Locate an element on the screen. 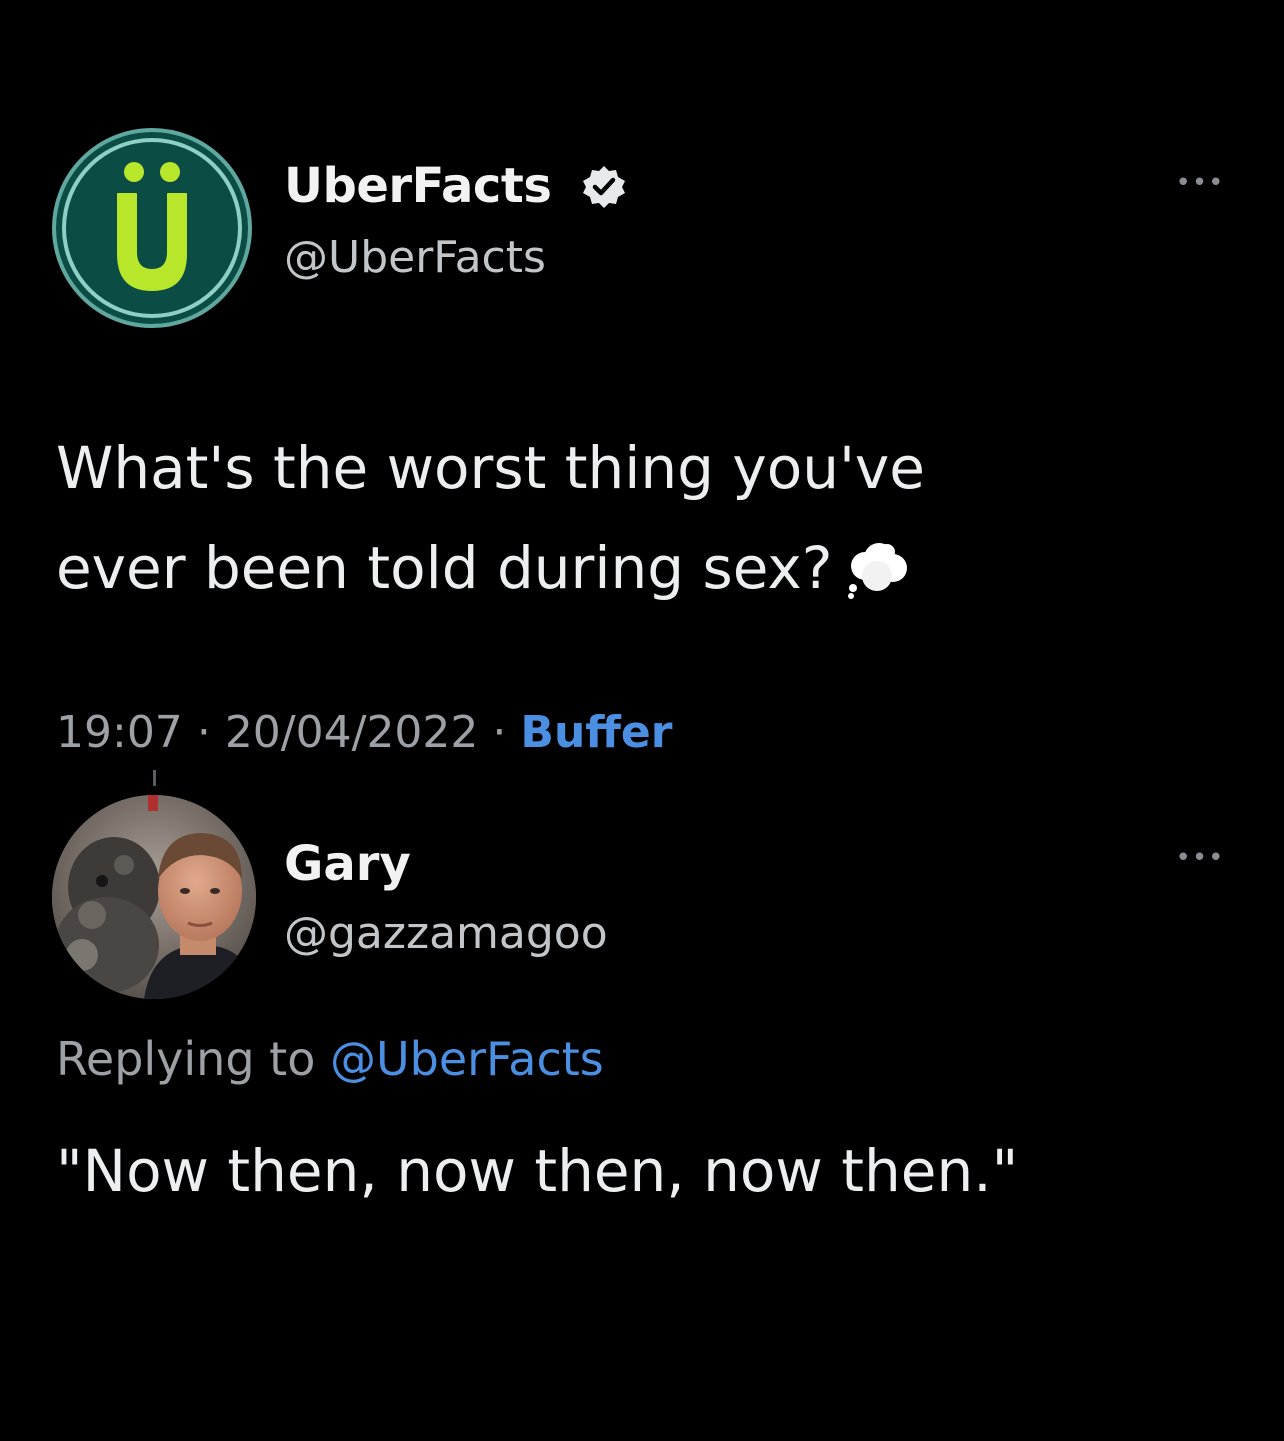 This screenshot has width=1284, height=1441. tweet-text-line-2: ever been told during sex? is located at coordinates (631, 568).